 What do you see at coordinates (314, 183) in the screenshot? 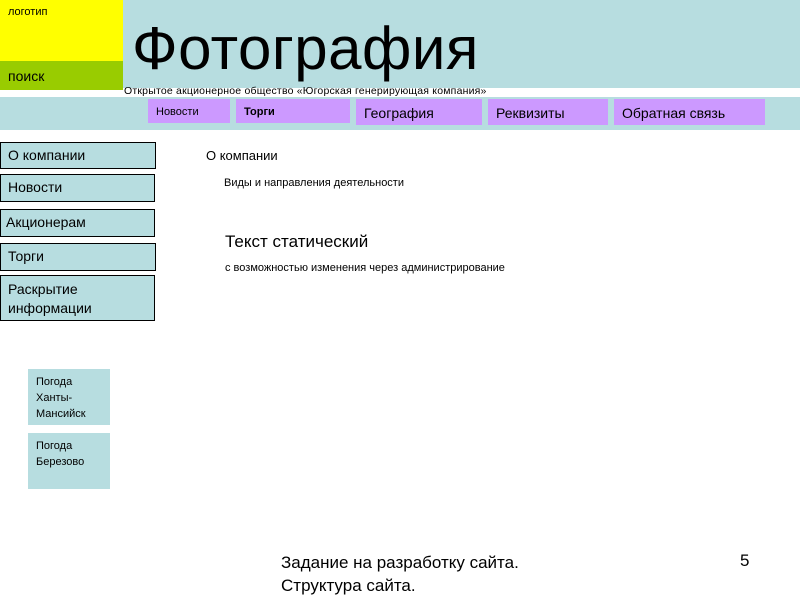
I see `content-subheading: Виды и направления деятельности` at bounding box center [314, 183].